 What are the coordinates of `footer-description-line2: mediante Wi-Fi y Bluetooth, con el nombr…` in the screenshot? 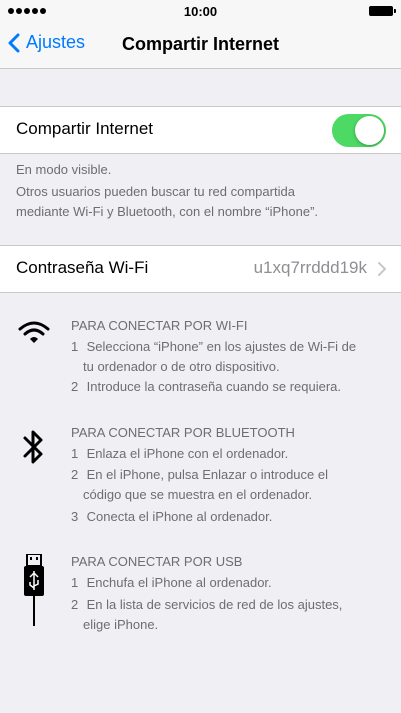 It's located at (167, 211).